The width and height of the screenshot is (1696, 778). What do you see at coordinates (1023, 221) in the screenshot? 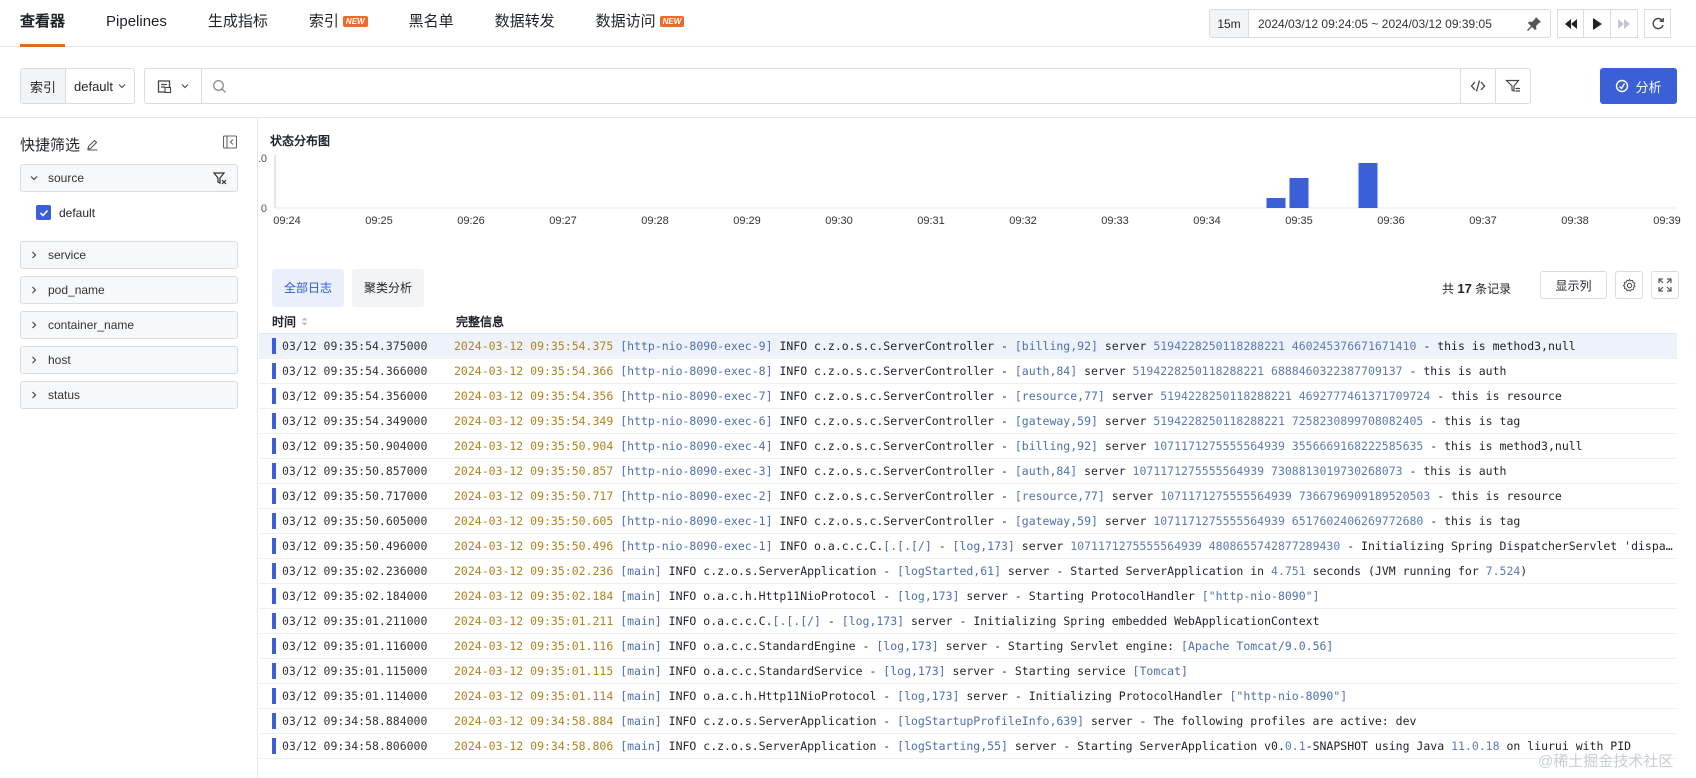
I see `x-tick-label: 09:32` at bounding box center [1023, 221].